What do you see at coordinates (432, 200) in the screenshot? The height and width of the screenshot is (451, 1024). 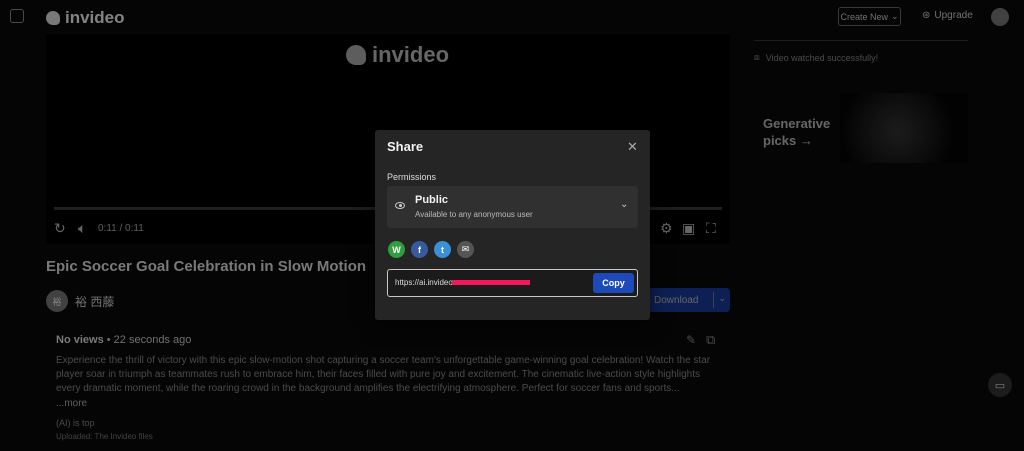 I see `permission-title: Public` at bounding box center [432, 200].